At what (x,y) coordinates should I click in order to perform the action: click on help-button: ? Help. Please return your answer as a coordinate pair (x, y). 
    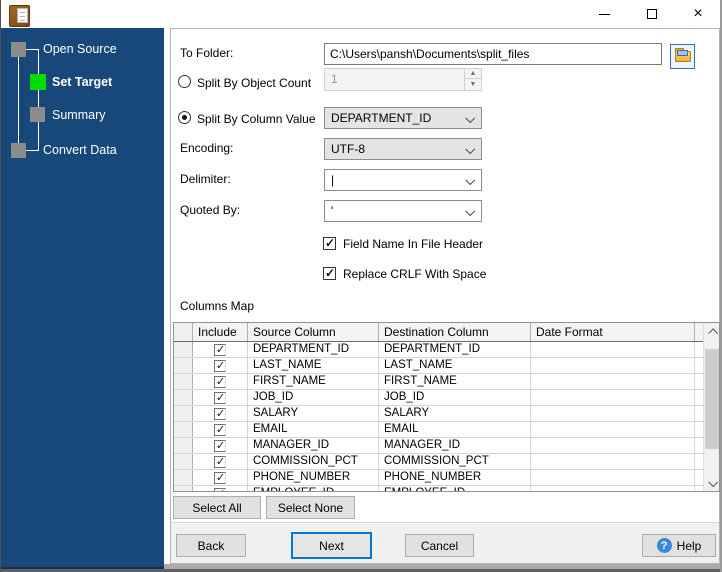
    Looking at the image, I should click on (679, 545).